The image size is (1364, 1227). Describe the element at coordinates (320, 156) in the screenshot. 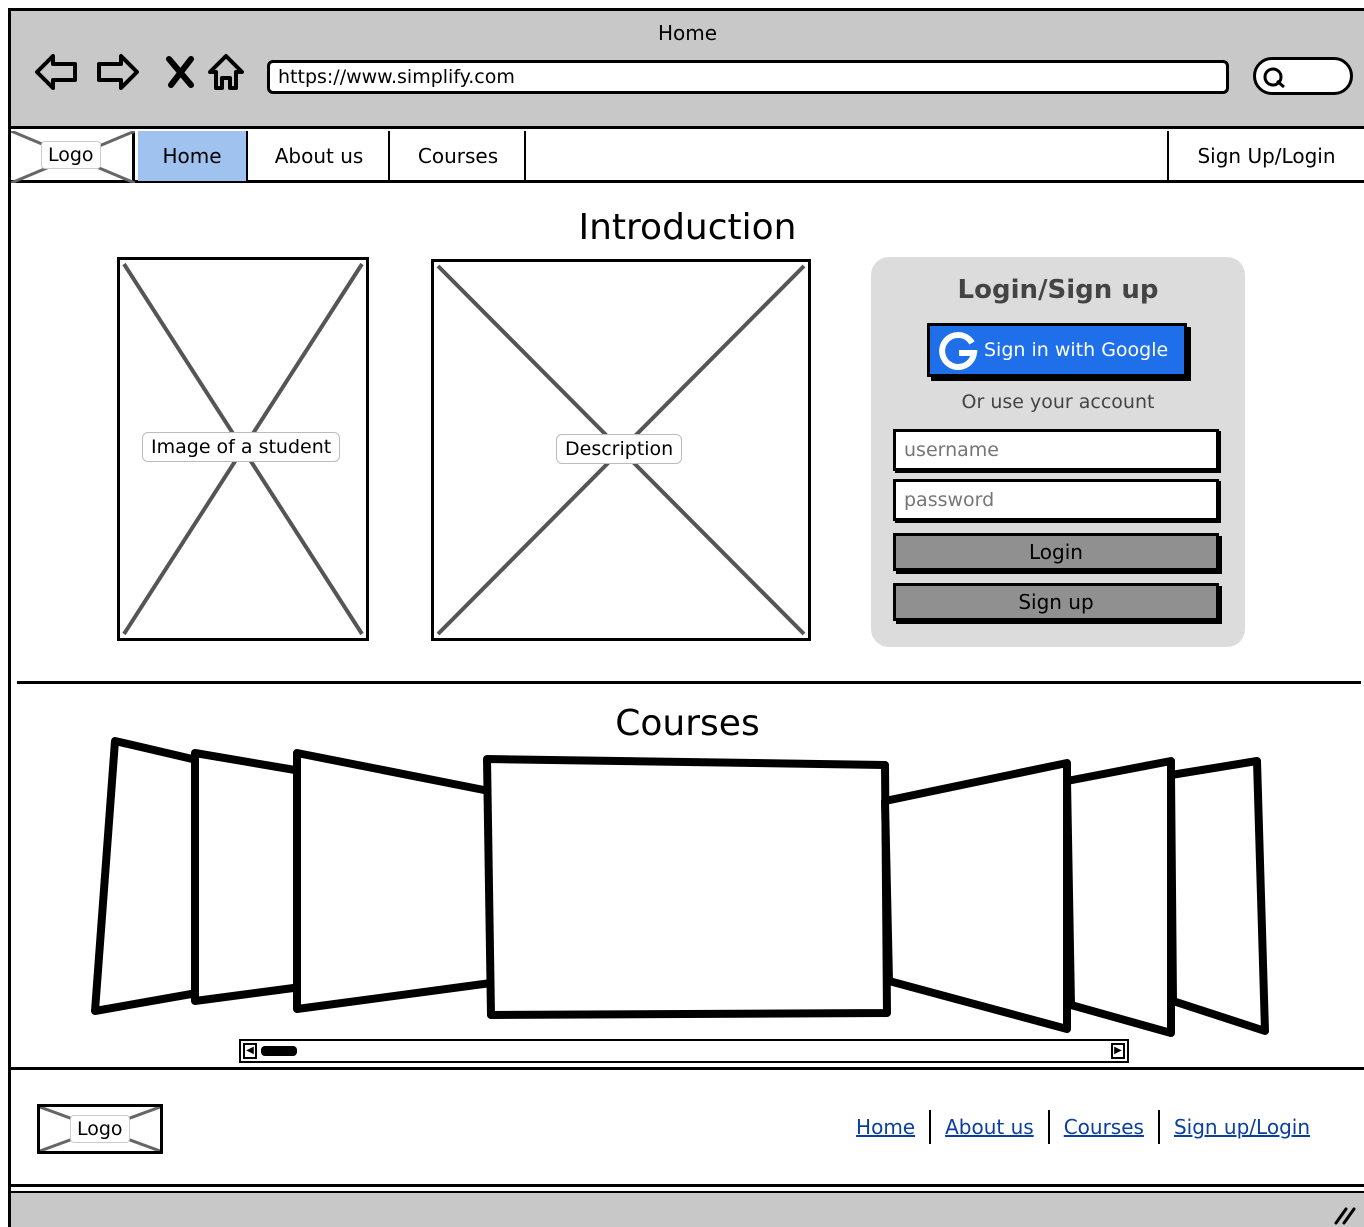

I see `nav-about-us: About us` at that location.